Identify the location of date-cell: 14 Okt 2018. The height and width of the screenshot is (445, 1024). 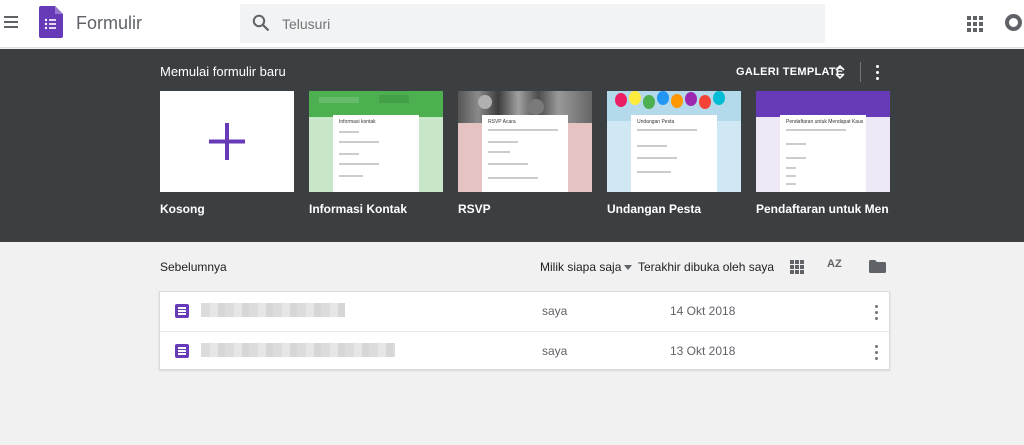
(703, 311).